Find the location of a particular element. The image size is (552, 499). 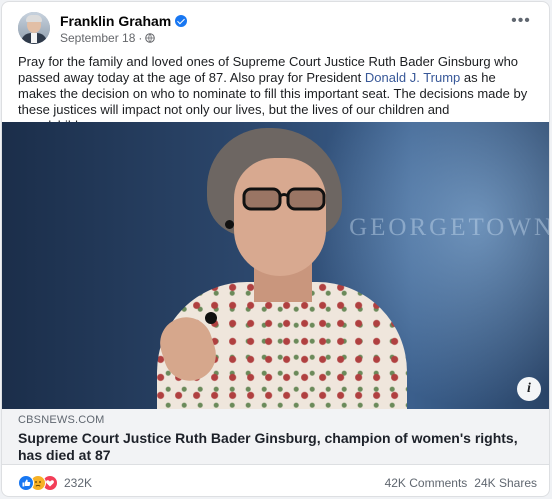

post-footer: 232K 42K Comments 24K Shares is located at coordinates (275, 480).